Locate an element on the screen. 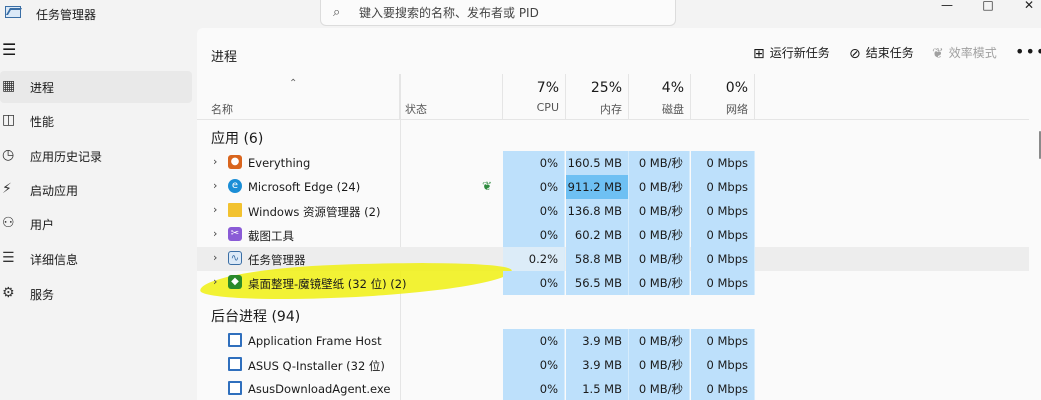 The image size is (1041, 400). sidebar-item-details: ☰ 详细信息 is located at coordinates (96, 259).